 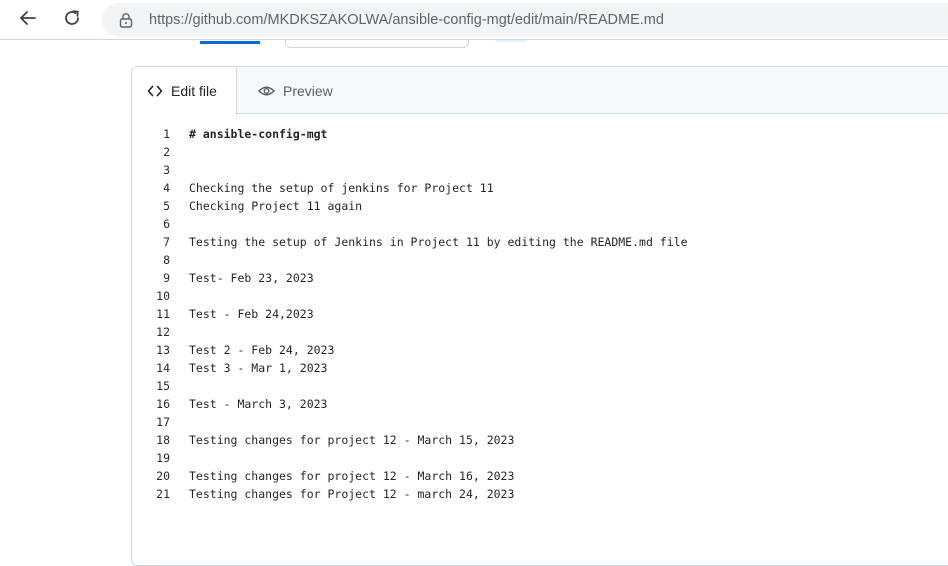 I want to click on line-text: Checking Project 11 again, so click(x=276, y=206).